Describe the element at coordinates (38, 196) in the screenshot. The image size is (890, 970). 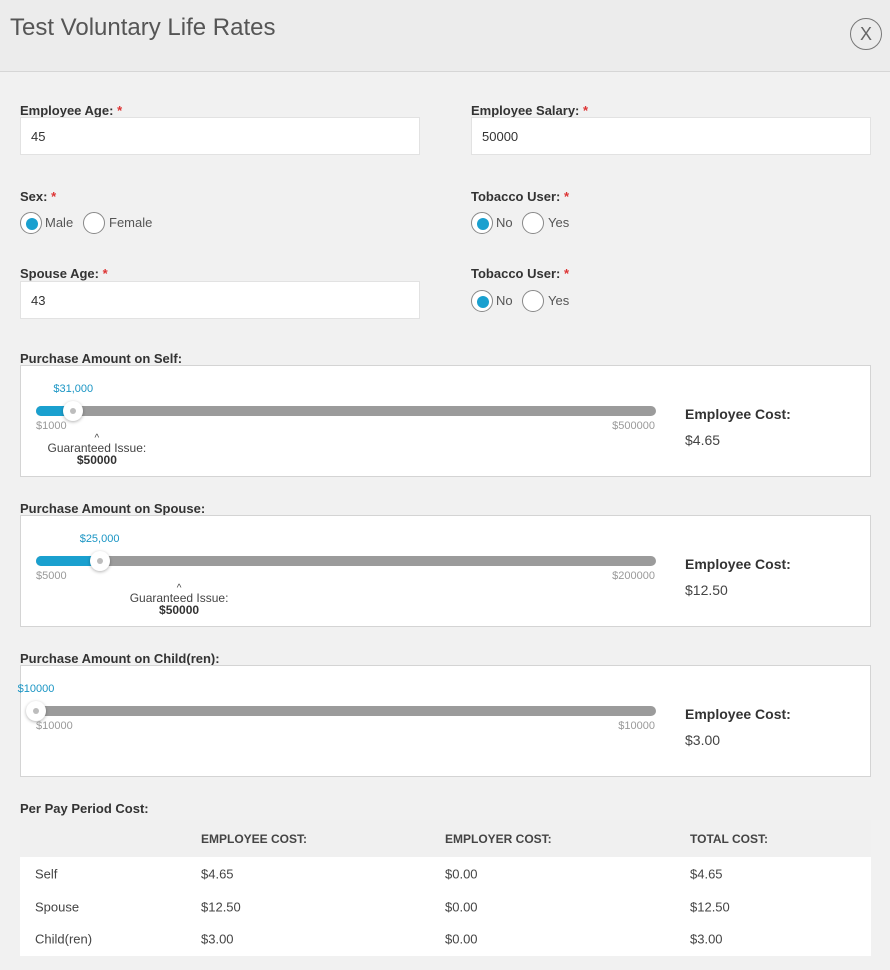
I see `sex-label: Sex: *` at that location.